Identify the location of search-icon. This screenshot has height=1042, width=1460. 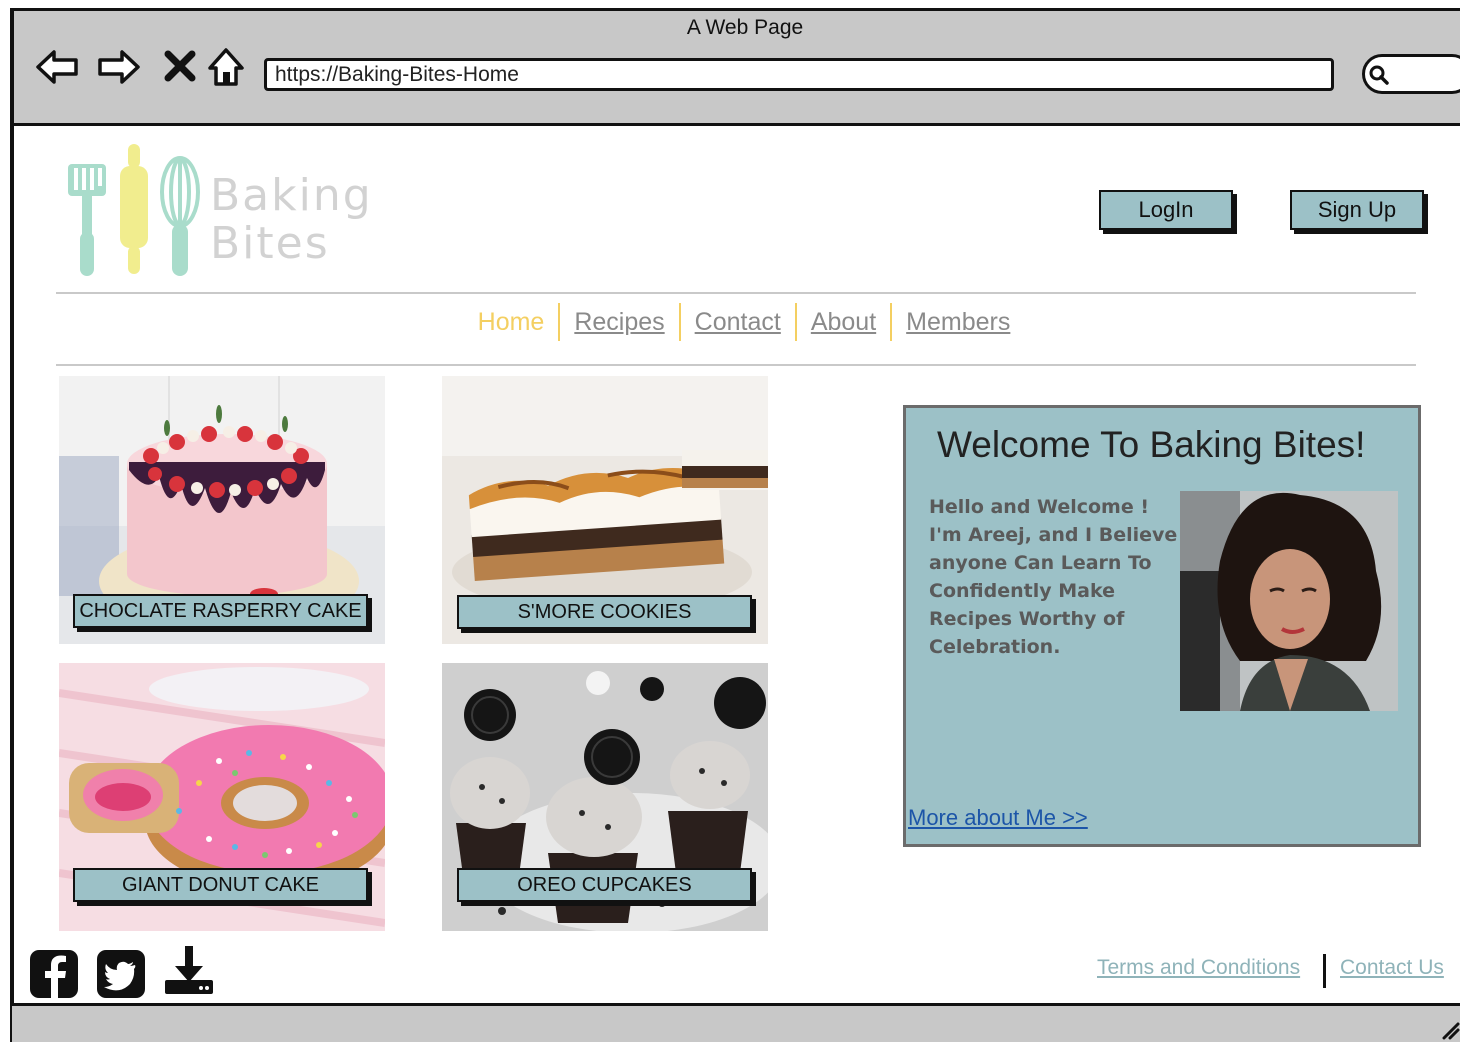
(1379, 75).